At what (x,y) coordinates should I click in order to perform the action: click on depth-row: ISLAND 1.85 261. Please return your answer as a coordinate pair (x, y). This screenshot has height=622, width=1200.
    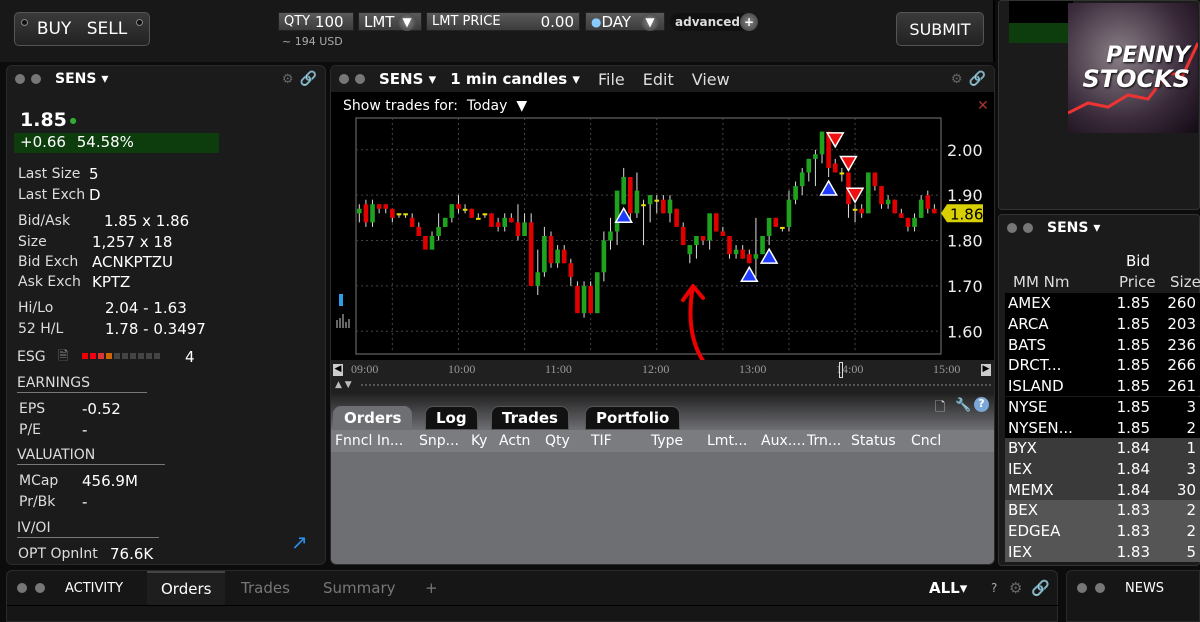
    Looking at the image, I should click on (1102, 386).